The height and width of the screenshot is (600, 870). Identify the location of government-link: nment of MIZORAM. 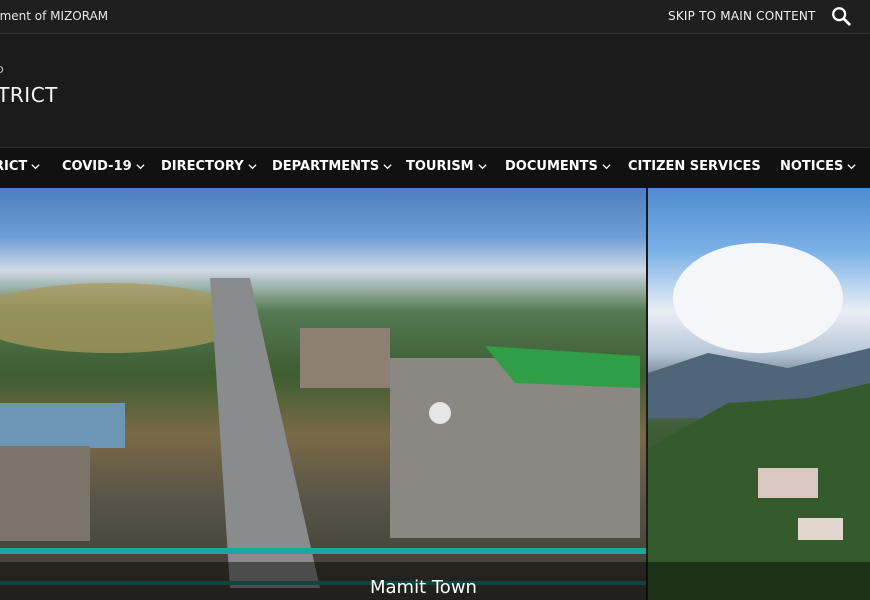
(54, 16).